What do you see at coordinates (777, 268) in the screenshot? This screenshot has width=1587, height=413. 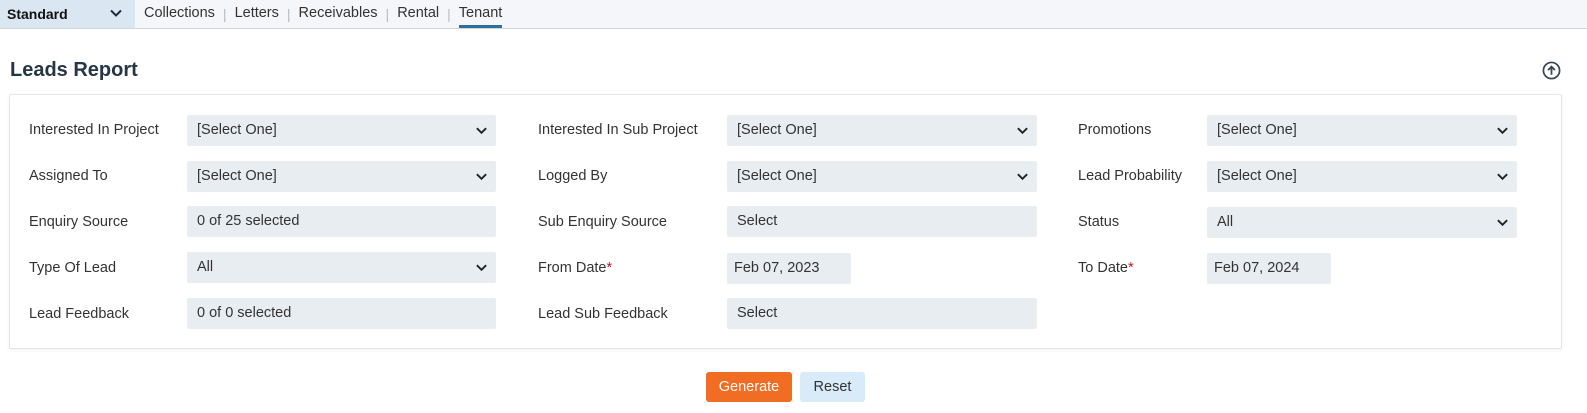 I see `from-date-value: Feb 07, 2023` at bounding box center [777, 268].